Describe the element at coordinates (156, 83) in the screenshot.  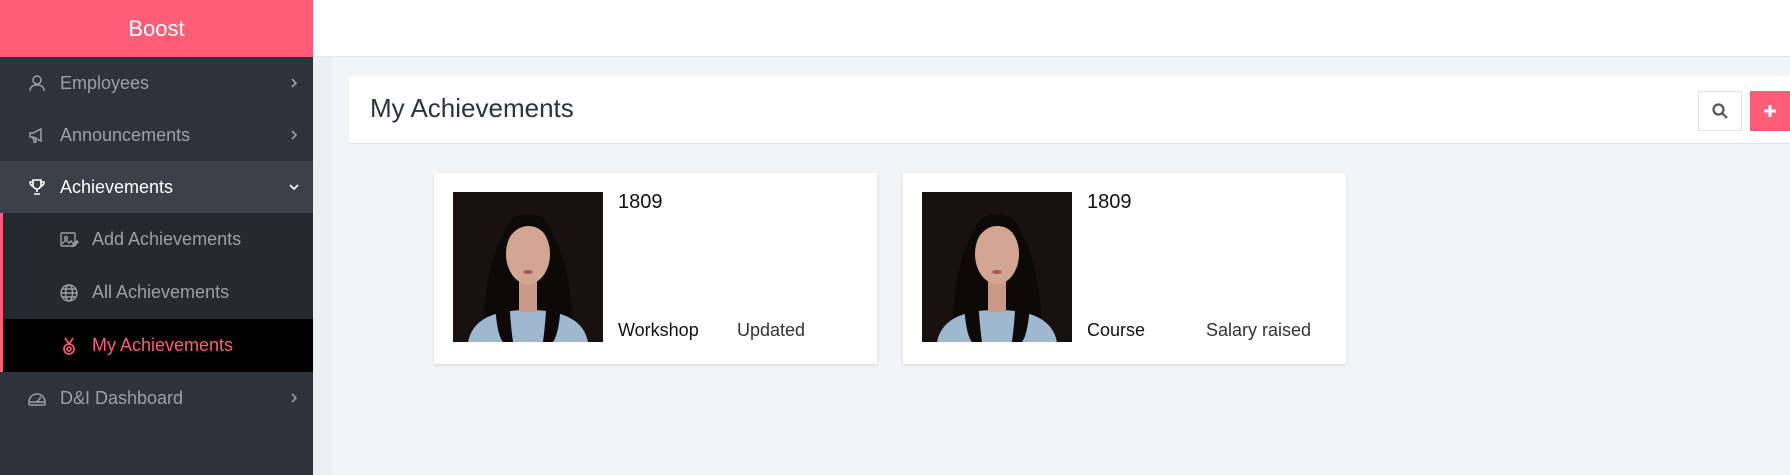
I see `sidebar-item-employees: Employees` at that location.